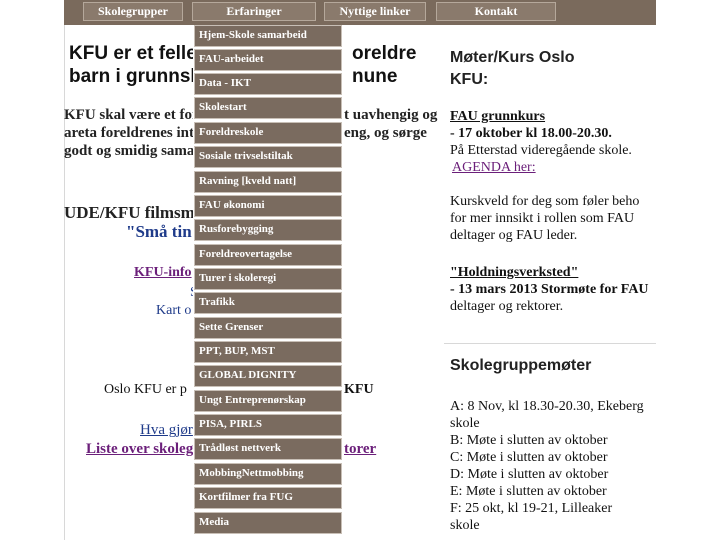  Describe the element at coordinates (545, 201) in the screenshot. I see `kurs-line1: Kurskveld for deg som føler beho` at that location.